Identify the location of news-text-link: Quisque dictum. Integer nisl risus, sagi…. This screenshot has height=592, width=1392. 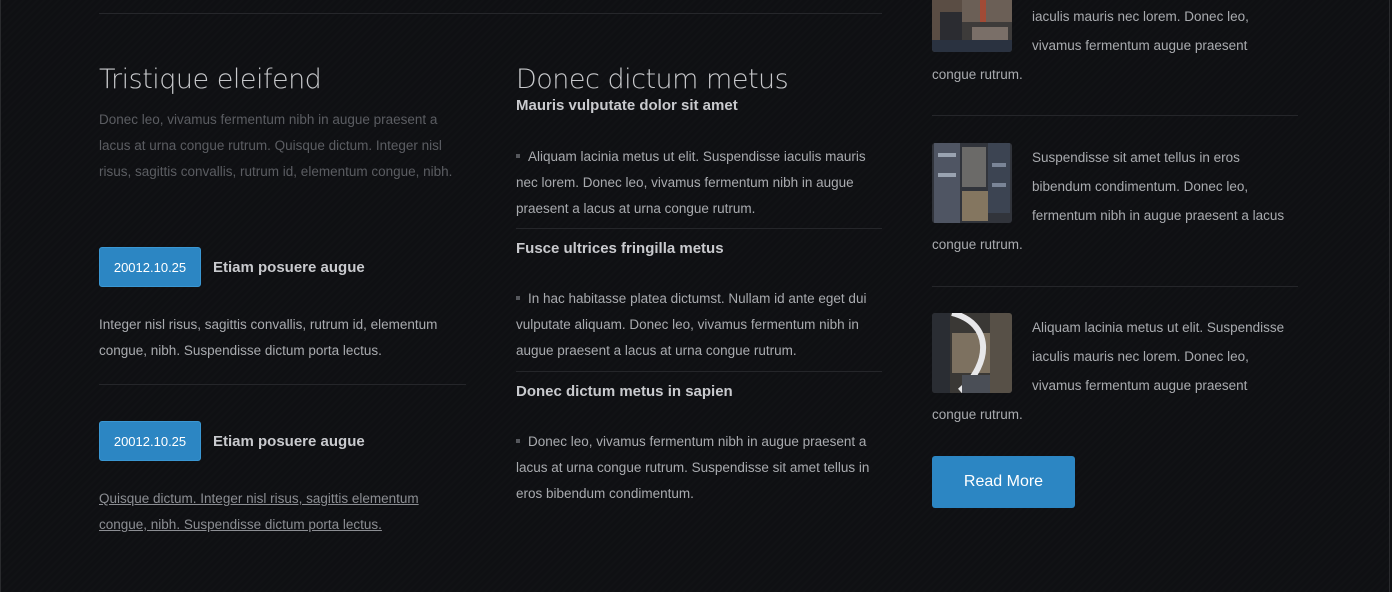
(282, 512).